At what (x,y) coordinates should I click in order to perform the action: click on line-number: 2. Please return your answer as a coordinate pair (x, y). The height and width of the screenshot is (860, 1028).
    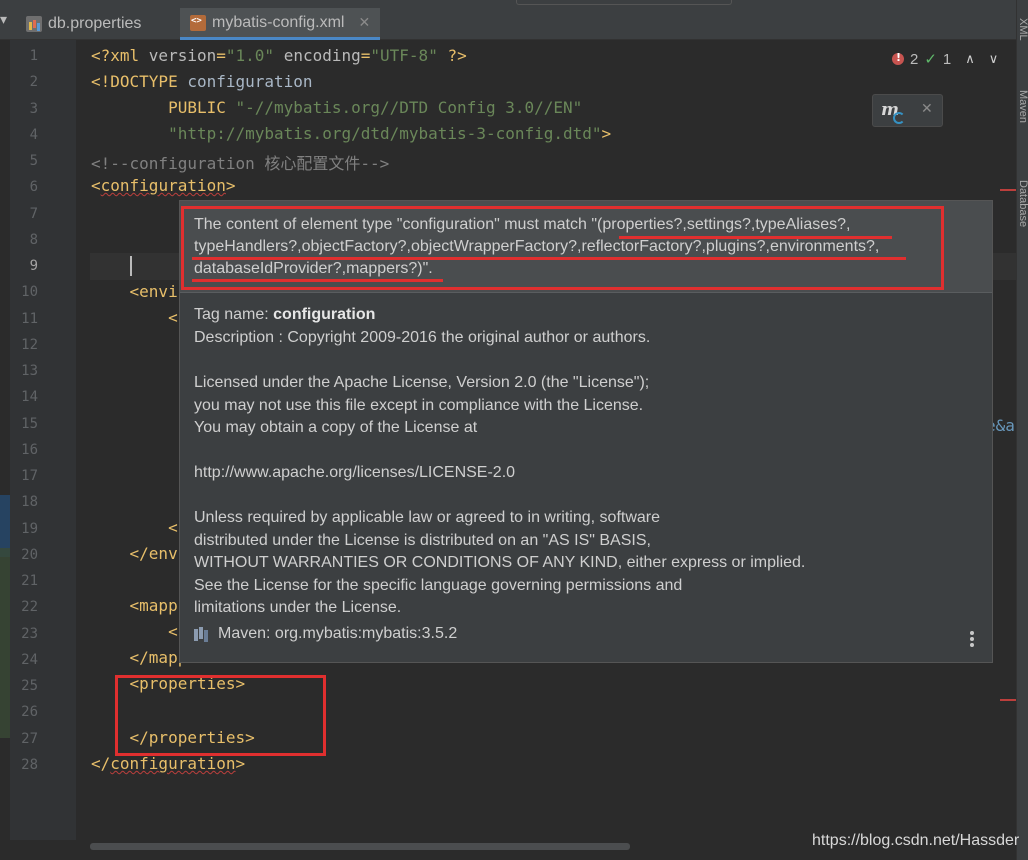
    Looking at the image, I should click on (33, 82).